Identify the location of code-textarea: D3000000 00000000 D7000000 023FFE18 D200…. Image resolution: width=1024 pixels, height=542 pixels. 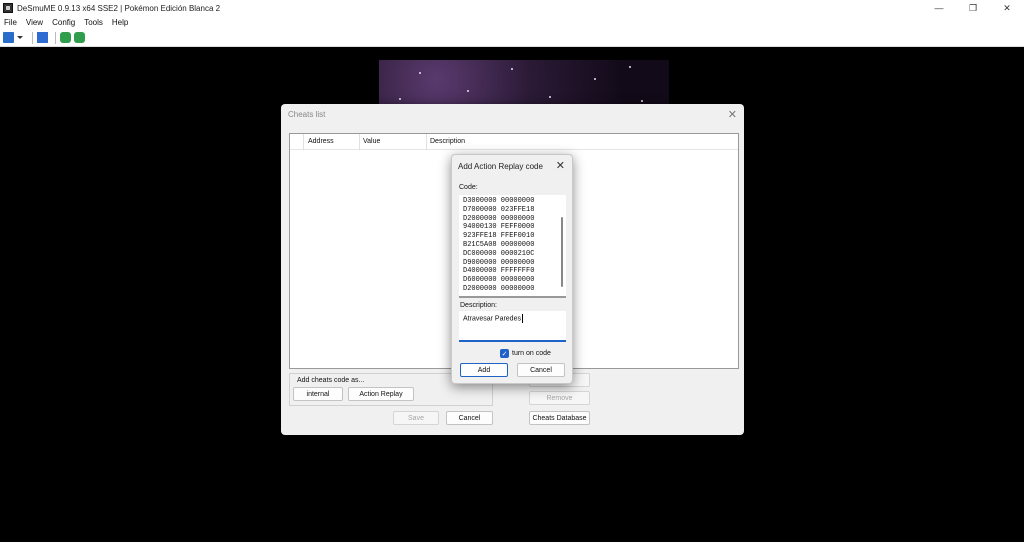
(512, 246).